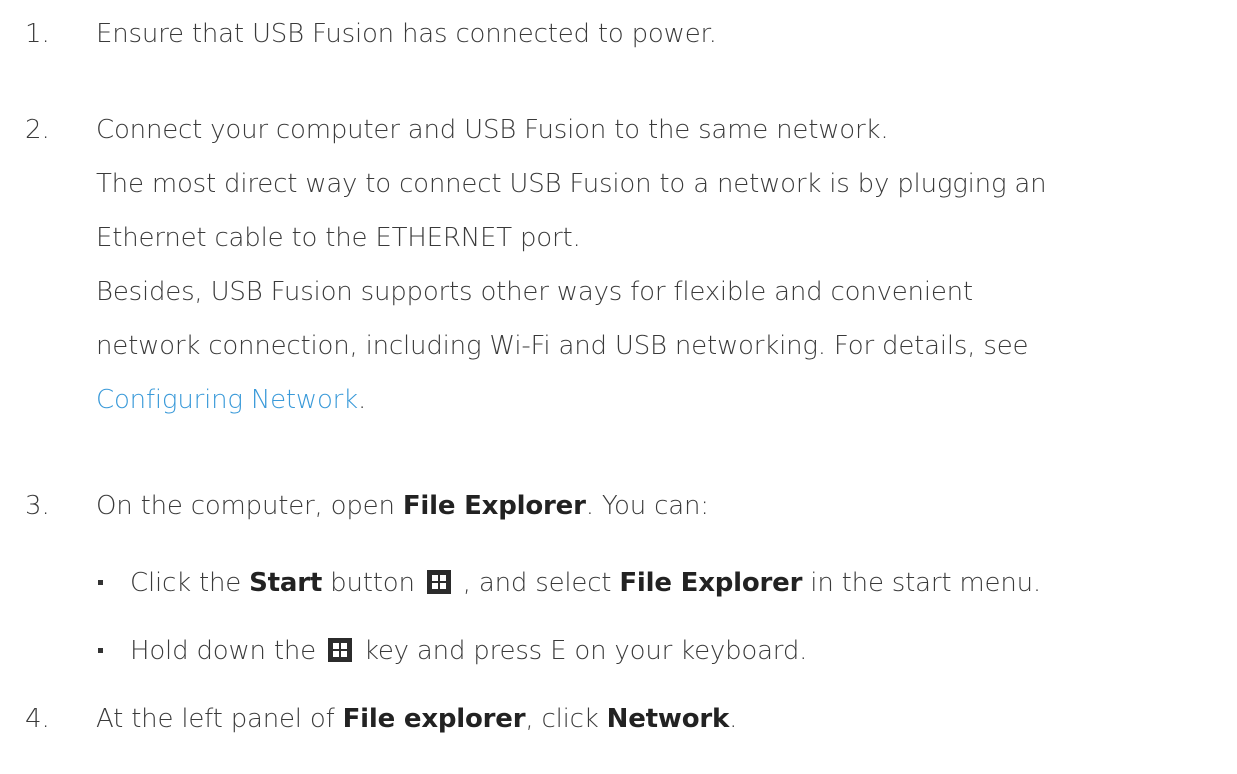 Image resolution: width=1237 pixels, height=774 pixels. What do you see at coordinates (37, 130) in the screenshot?
I see `step-number: 2.` at bounding box center [37, 130].